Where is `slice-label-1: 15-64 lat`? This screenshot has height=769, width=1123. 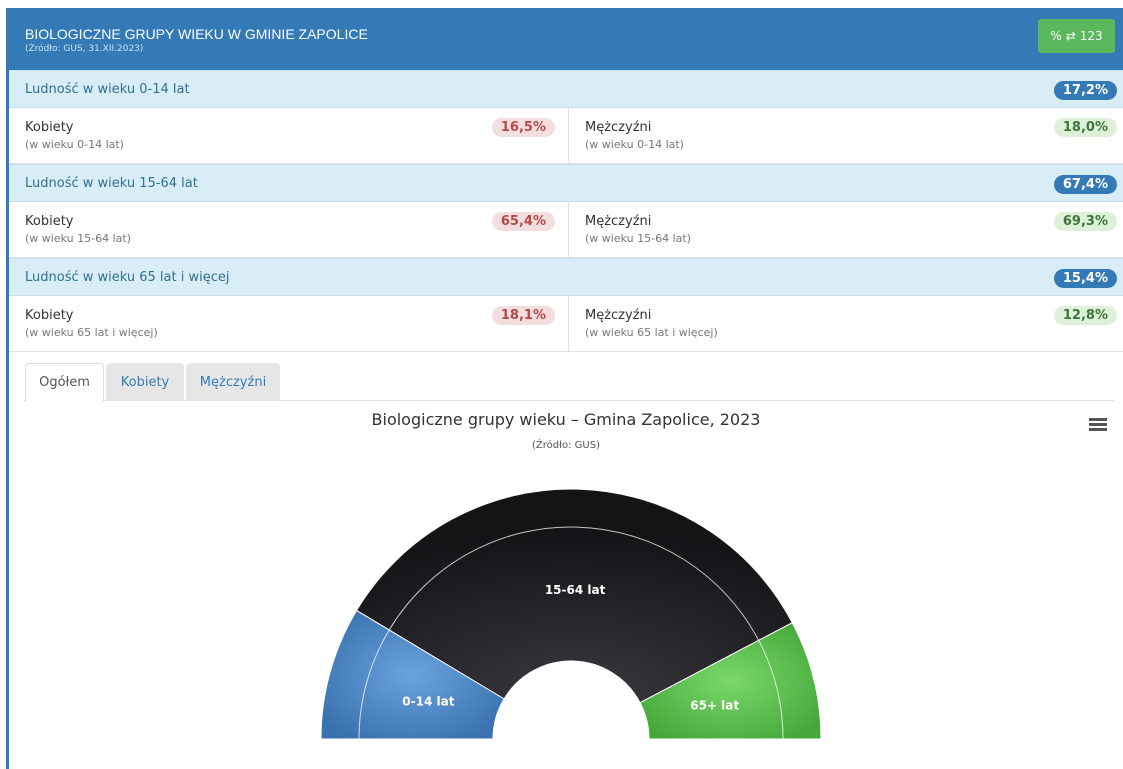
slice-label-1: 15-64 lat is located at coordinates (575, 590).